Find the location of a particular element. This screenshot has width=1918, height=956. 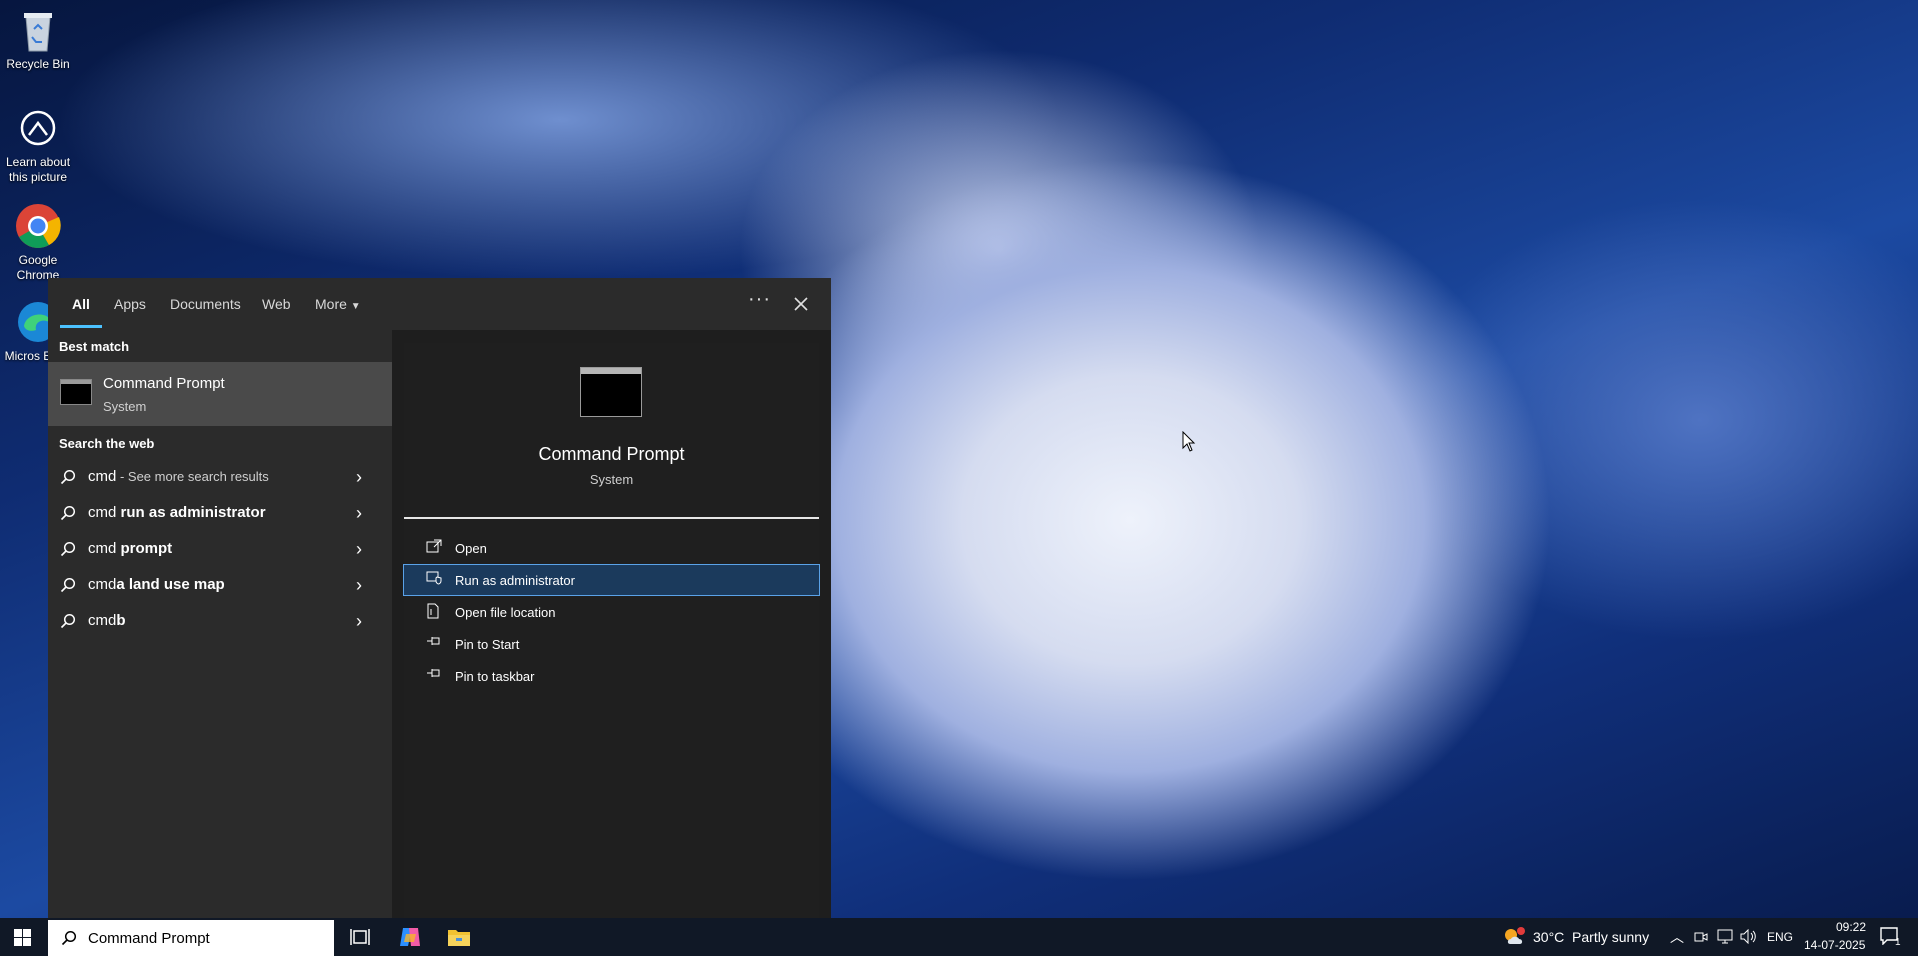

web-result-row: cmdb › is located at coordinates (220, 621).